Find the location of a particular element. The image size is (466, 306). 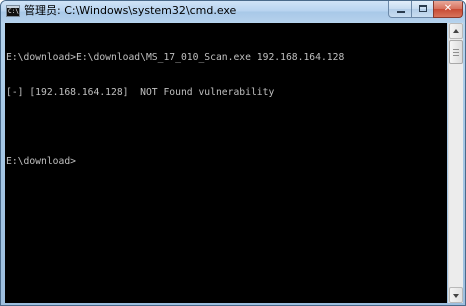

title-bar: C:\ 管理员: C:\Windows\system32\cmd.exe ✕ is located at coordinates (233, 11).